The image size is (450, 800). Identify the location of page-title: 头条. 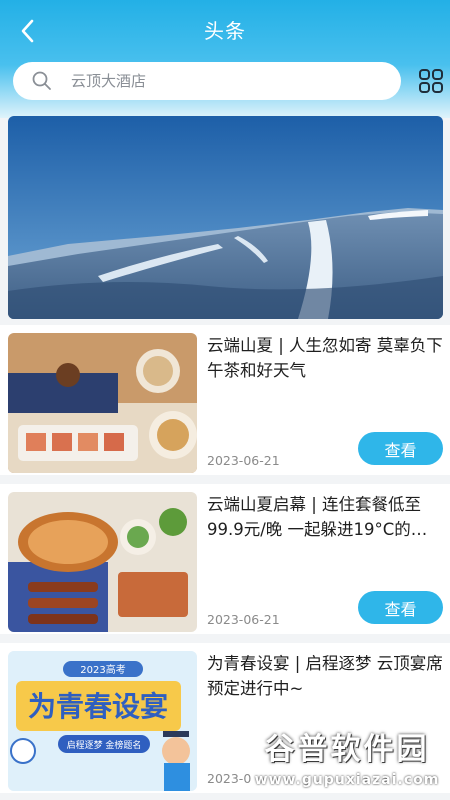
(225, 31).